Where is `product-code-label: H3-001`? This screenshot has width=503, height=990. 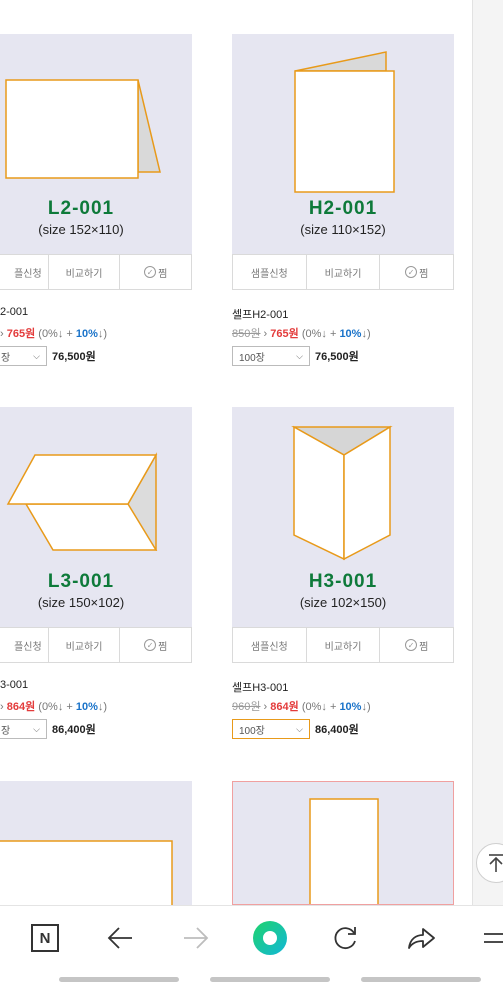
product-code-label: H3-001 is located at coordinates (343, 581).